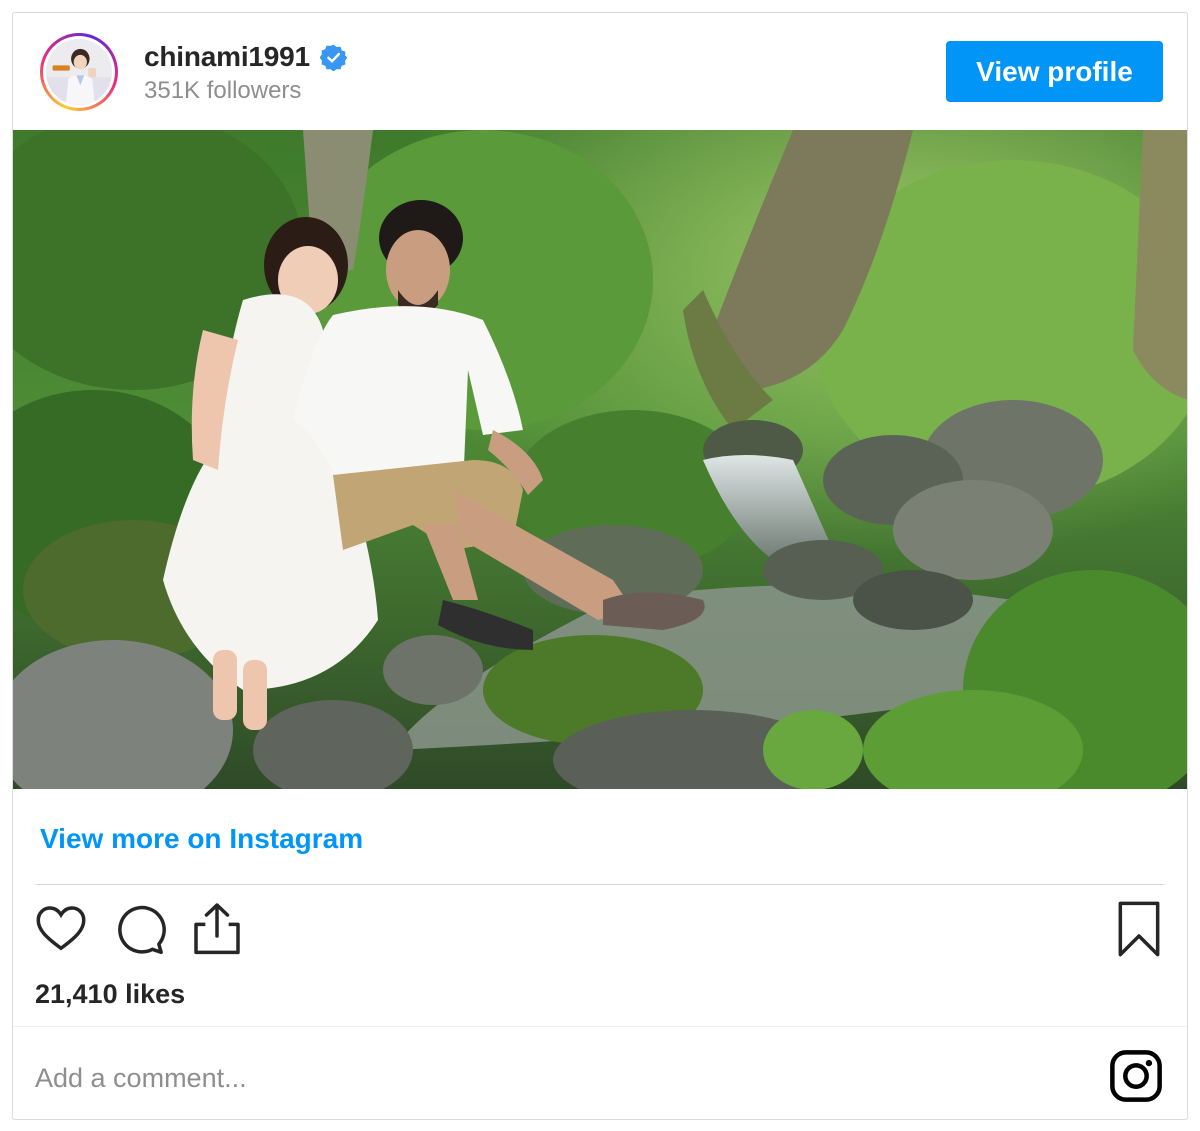 The width and height of the screenshot is (1200, 1131). What do you see at coordinates (201, 839) in the screenshot?
I see `view-more-on-instagram-link: View more on Instagram` at bounding box center [201, 839].